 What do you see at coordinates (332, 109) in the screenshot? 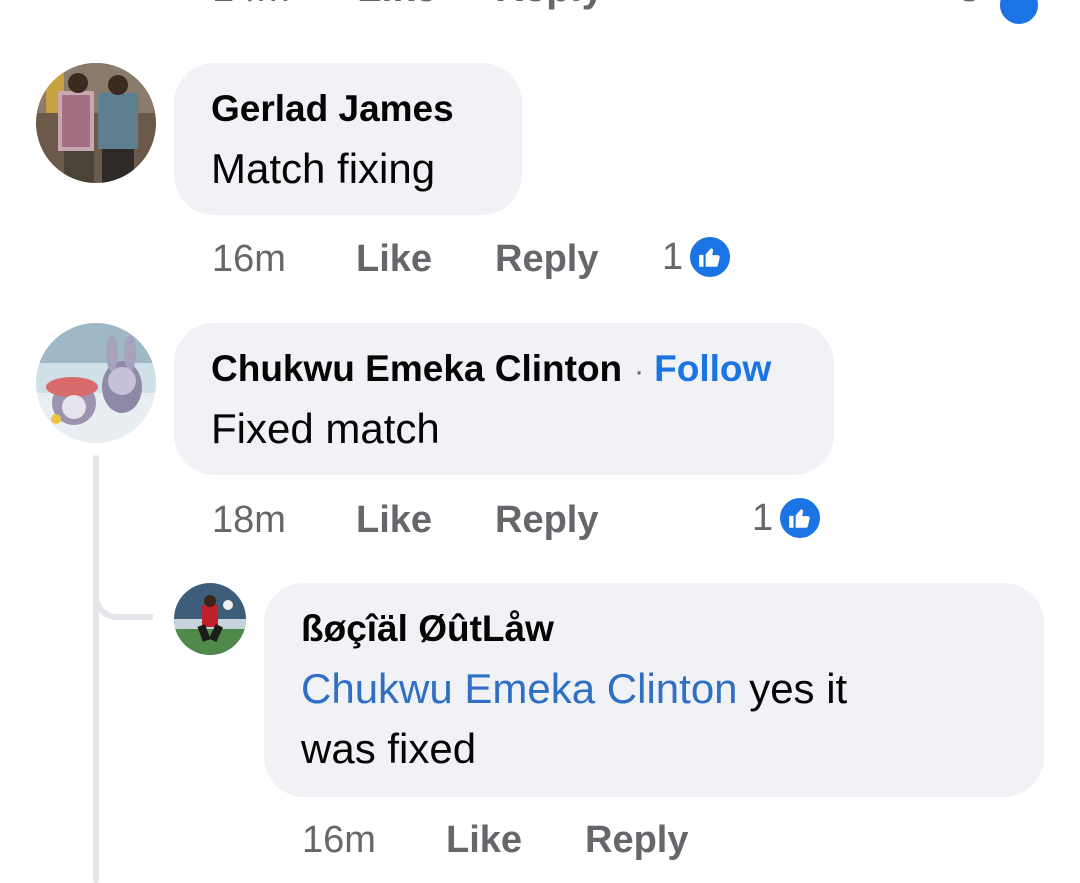
I see `comment-author: Gerlad James` at bounding box center [332, 109].